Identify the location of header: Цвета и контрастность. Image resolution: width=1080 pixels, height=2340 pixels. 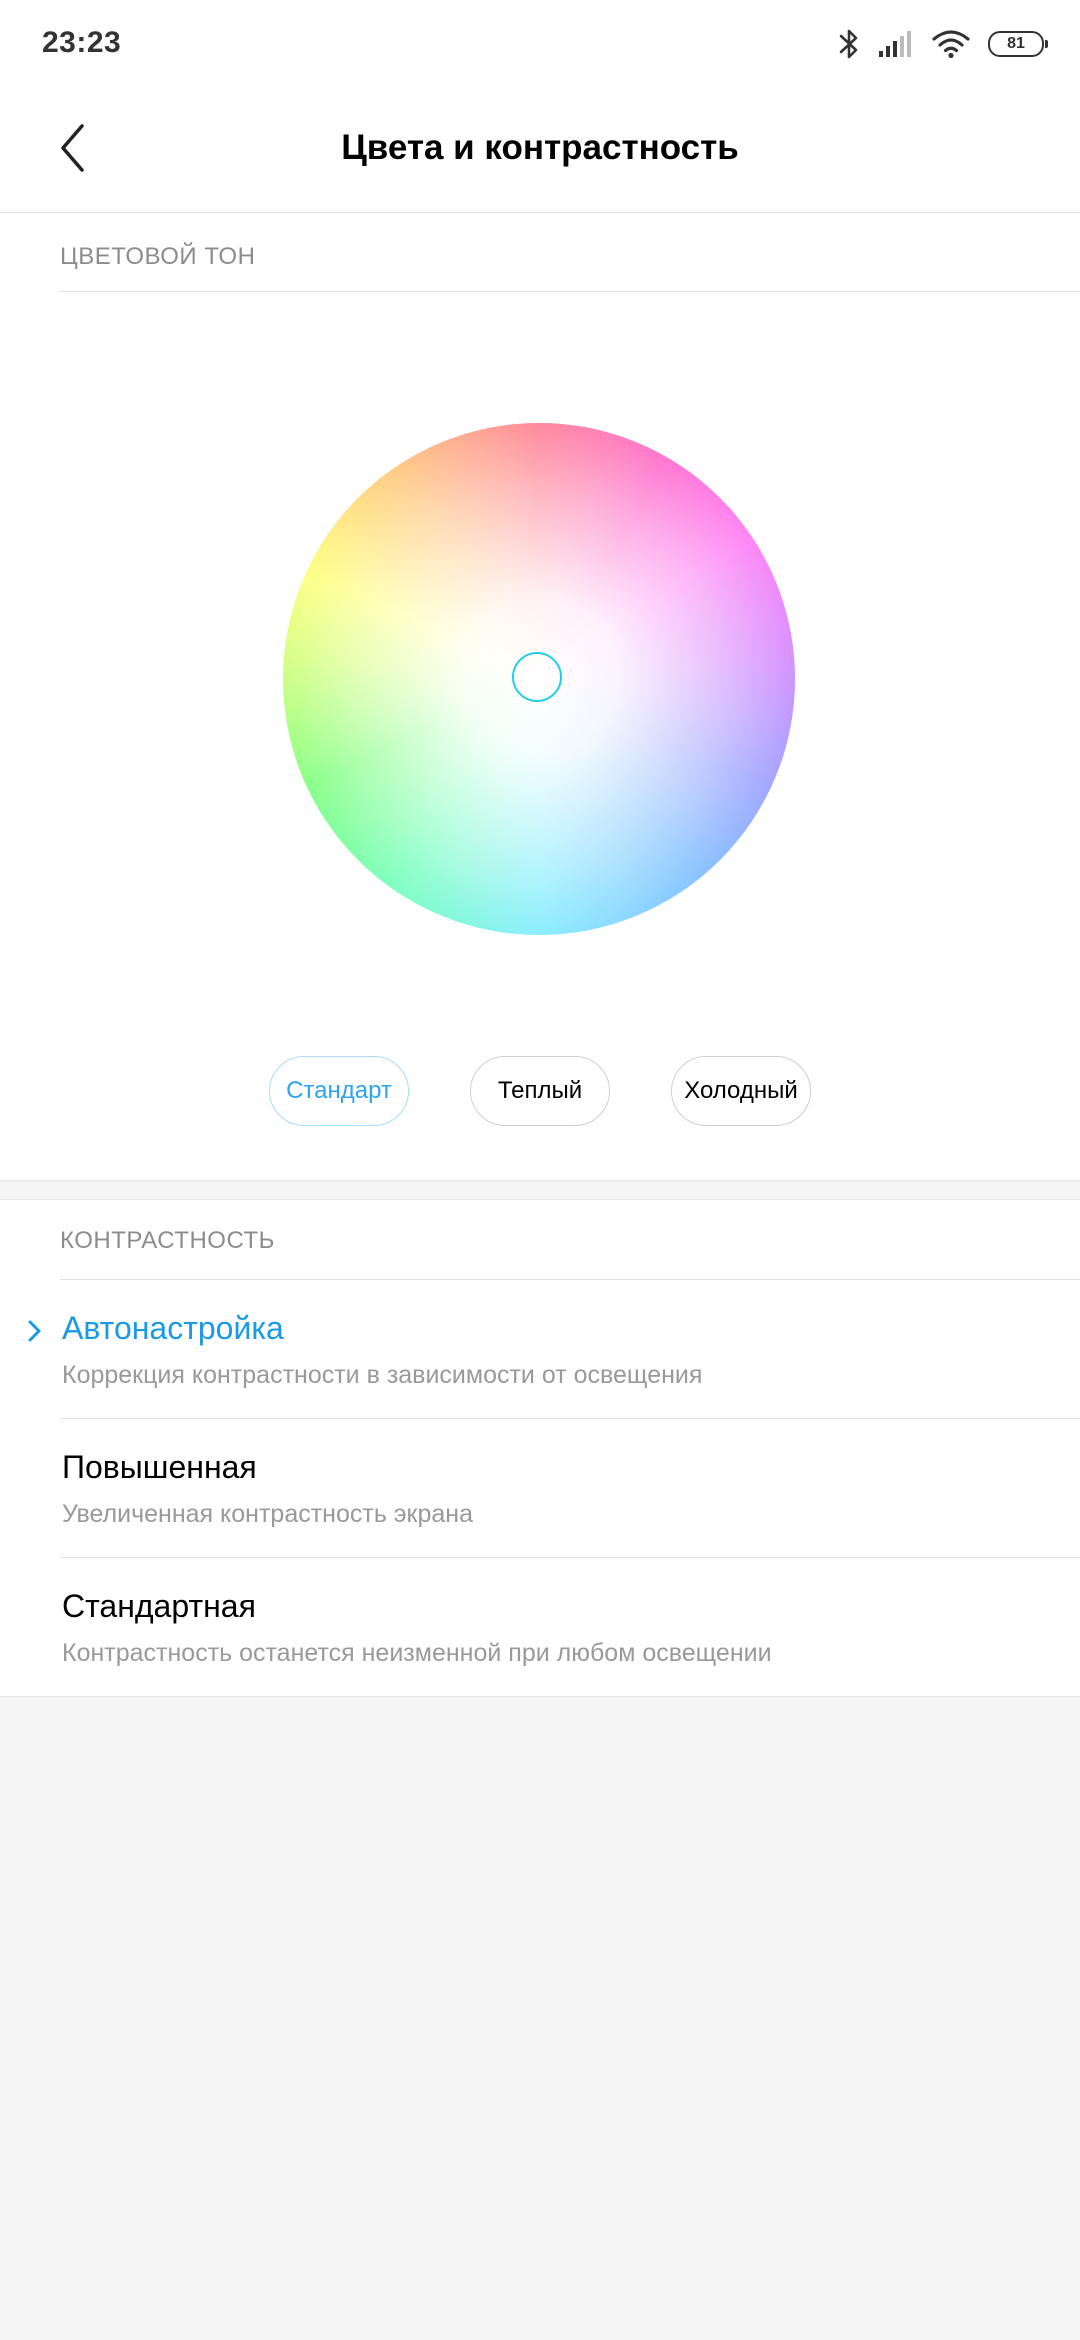
(540, 150).